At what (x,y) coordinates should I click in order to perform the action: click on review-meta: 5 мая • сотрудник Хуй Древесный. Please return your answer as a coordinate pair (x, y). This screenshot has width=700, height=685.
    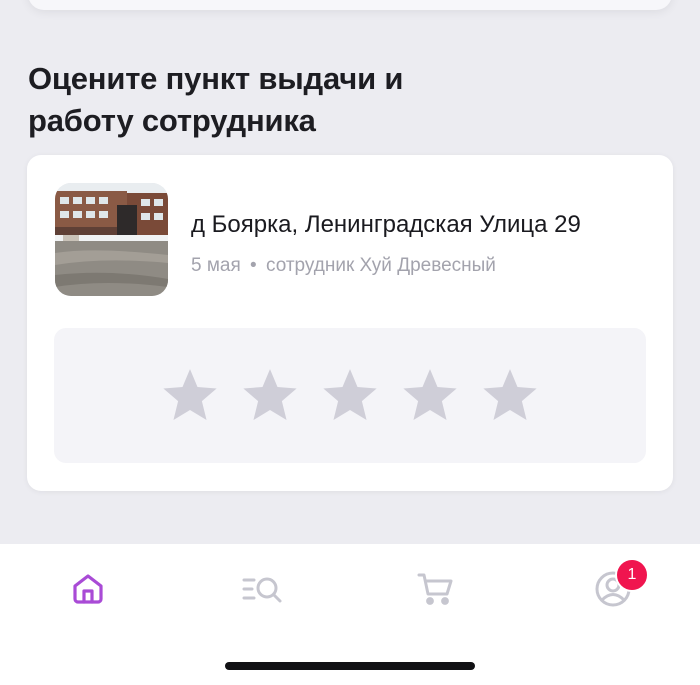
    Looking at the image, I should click on (343, 266).